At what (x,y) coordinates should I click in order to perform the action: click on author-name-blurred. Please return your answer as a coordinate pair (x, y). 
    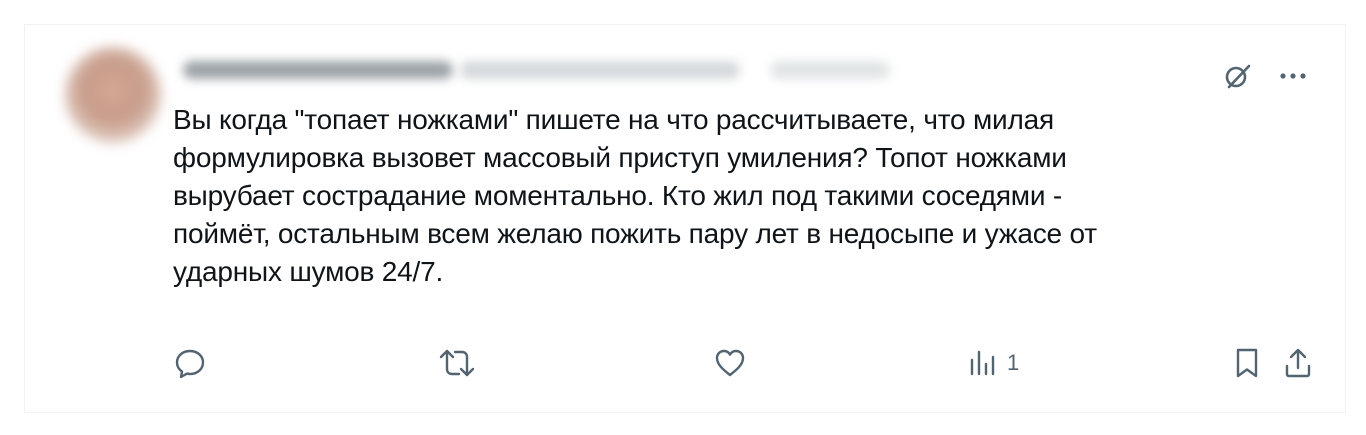
    Looking at the image, I should click on (318, 70).